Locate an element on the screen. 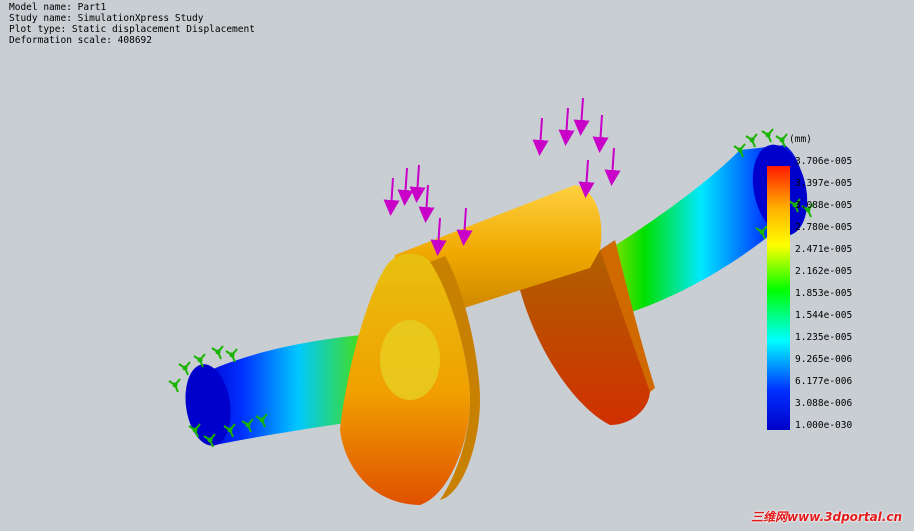 This screenshot has height=531, width=914. legend-tick-label: 3.397e-005 is located at coordinates (824, 183).